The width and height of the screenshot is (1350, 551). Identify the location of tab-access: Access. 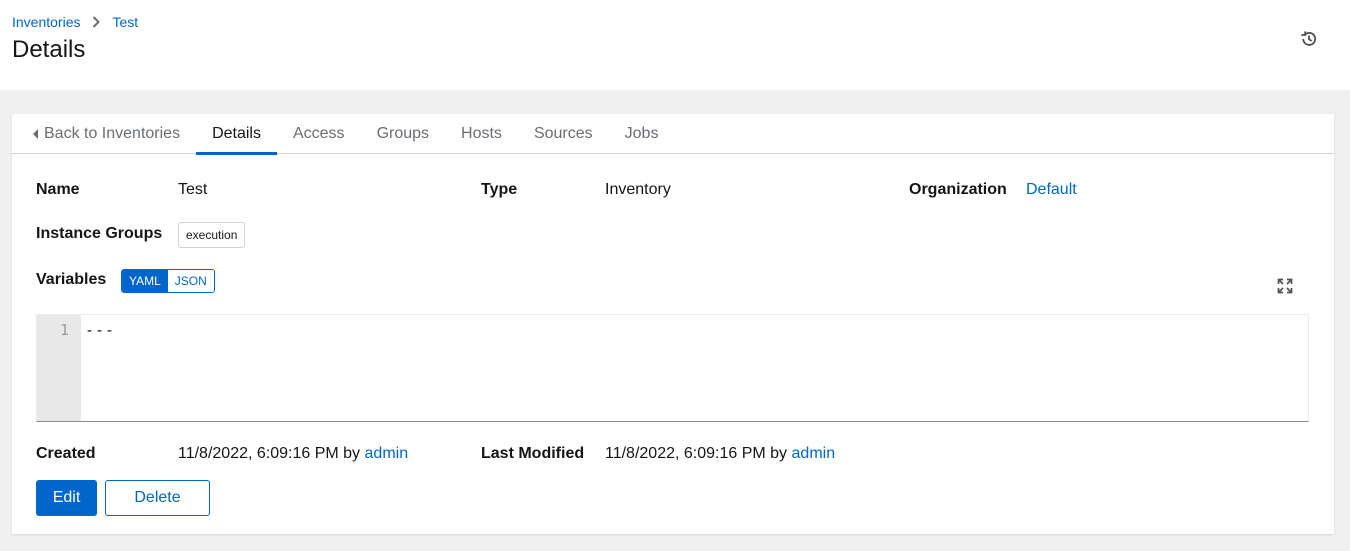
(319, 134).